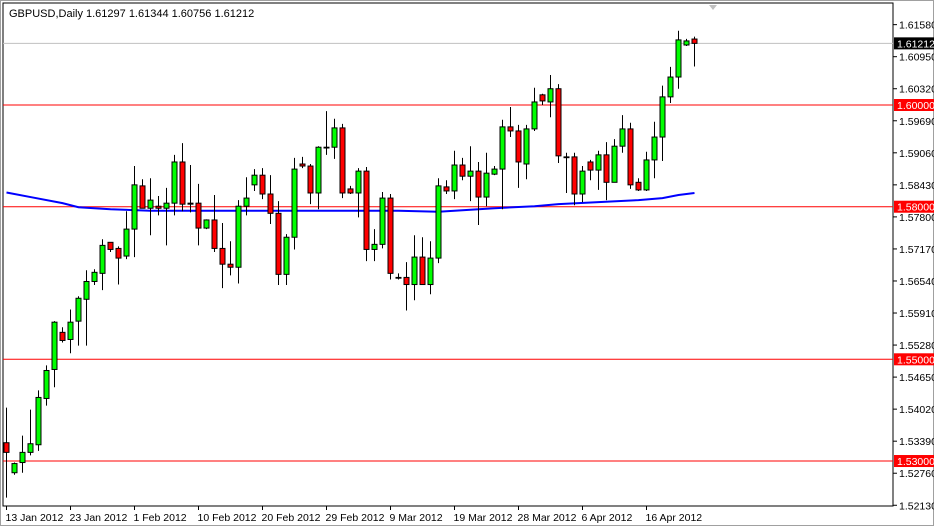 This screenshot has height=527, width=934. What do you see at coordinates (674, 518) in the screenshot?
I see `x-tick-label: 16 Apr 2012` at bounding box center [674, 518].